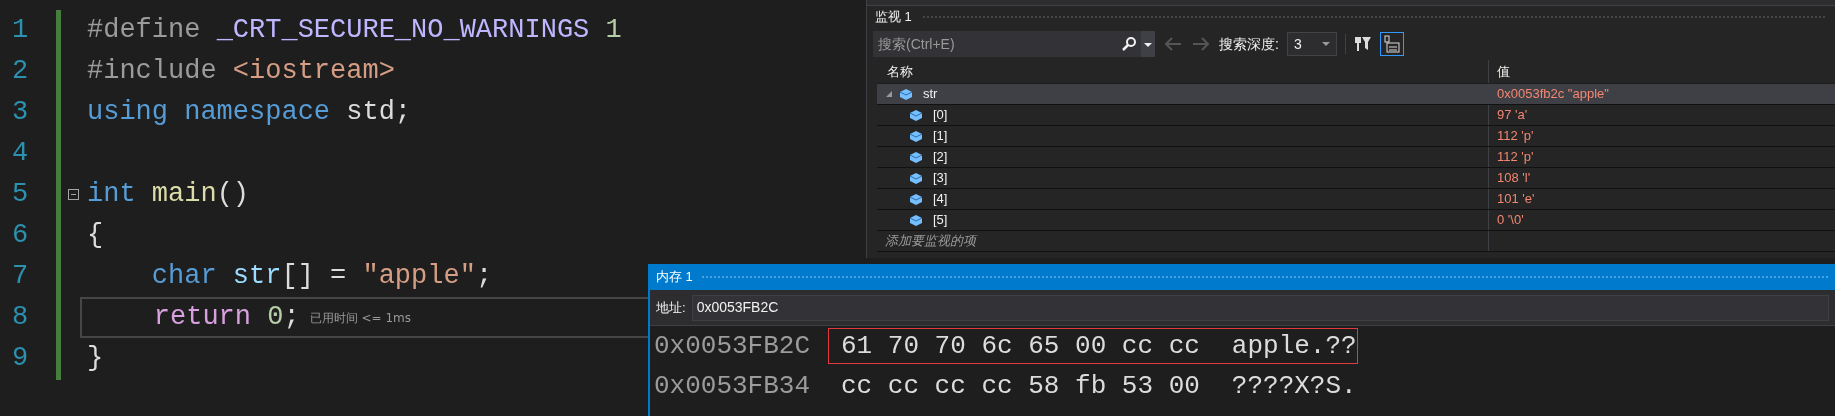  Describe the element at coordinates (249, 113) in the screenshot. I see `code-line: using namespace std;` at that location.